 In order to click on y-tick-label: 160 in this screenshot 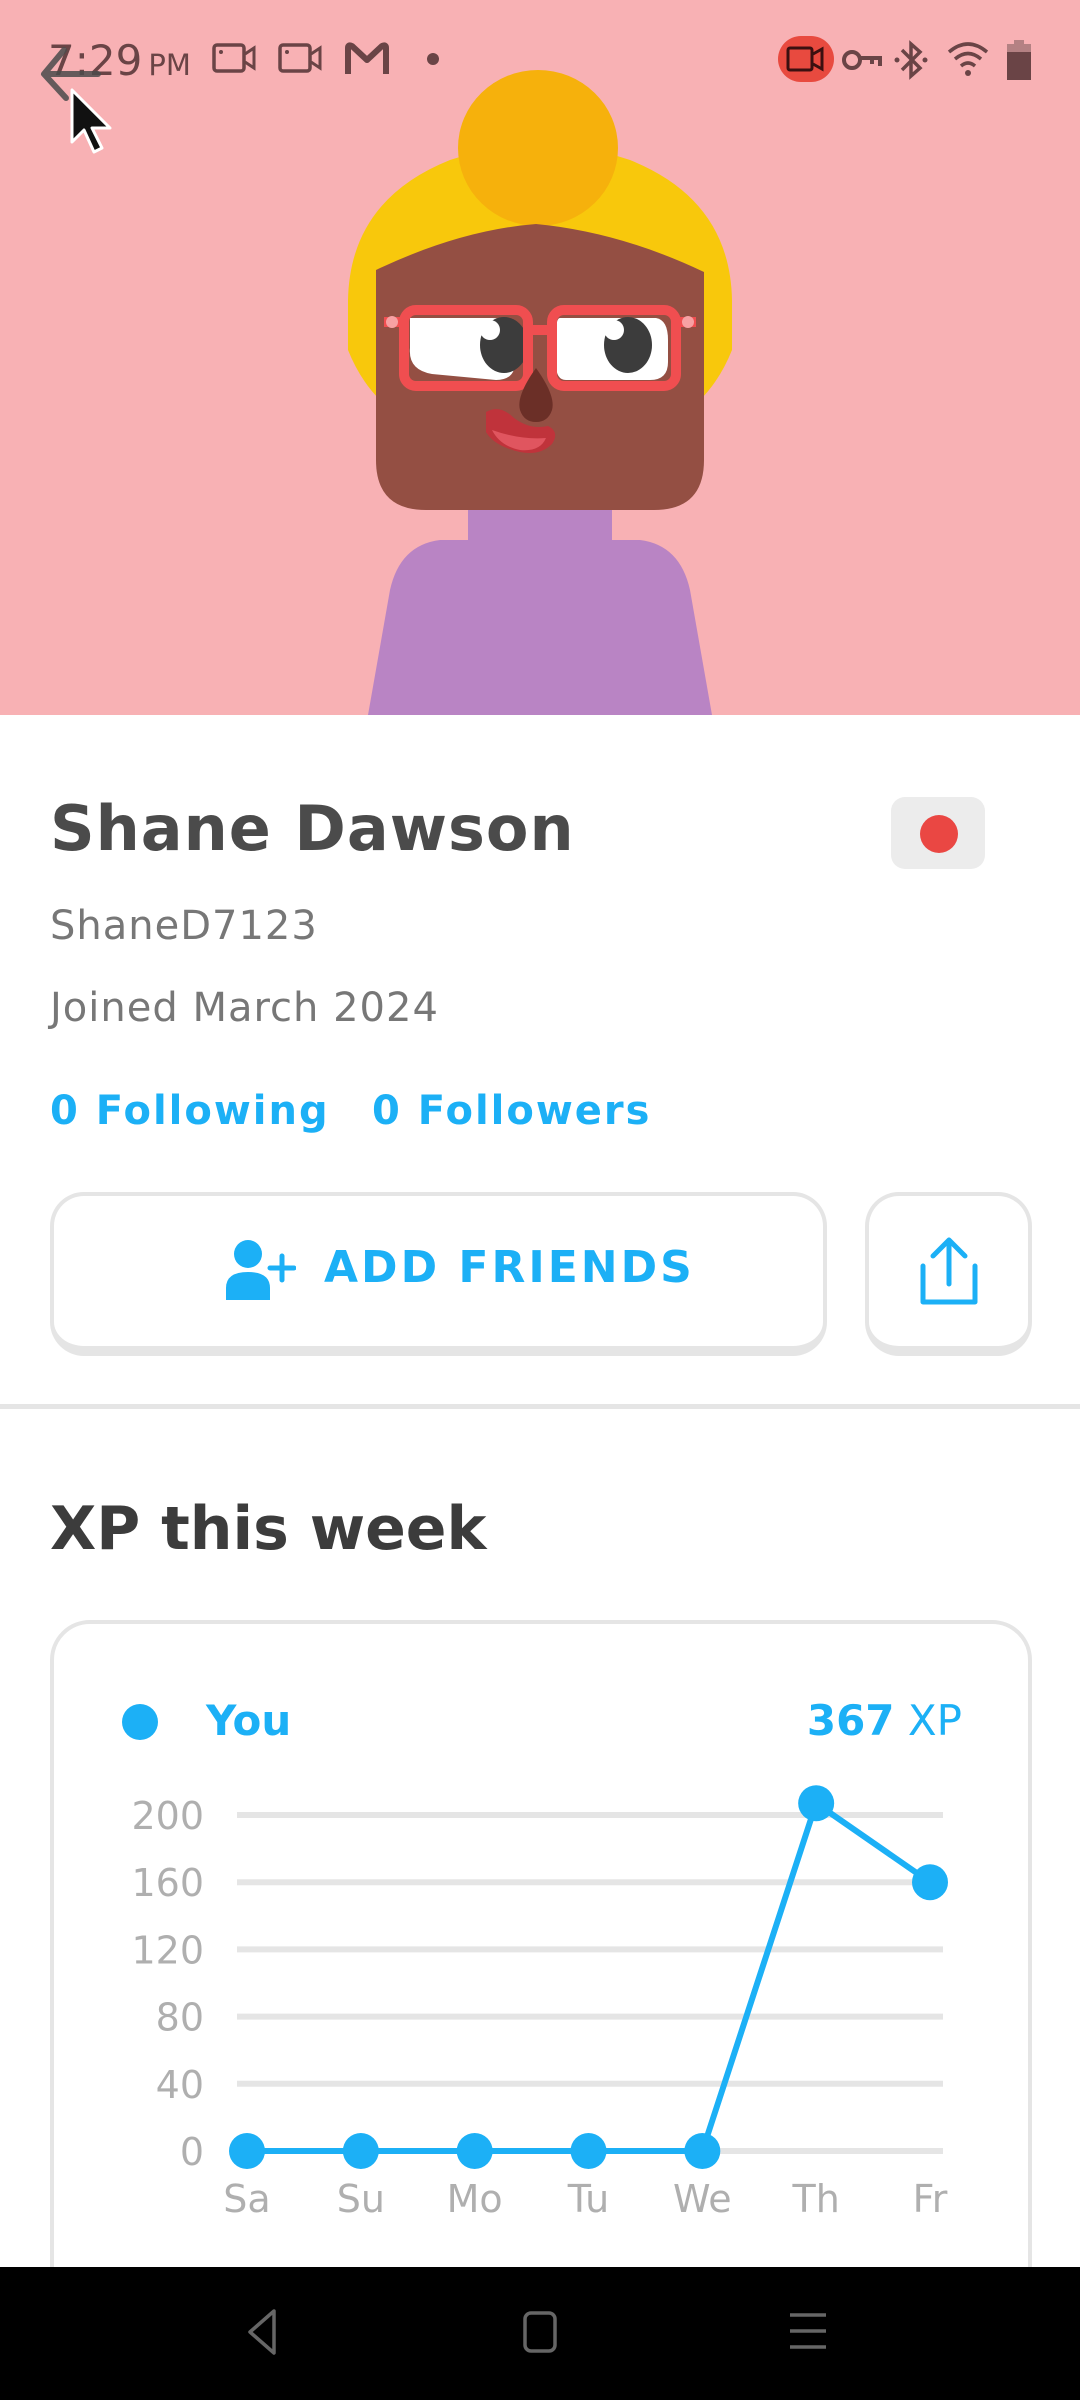, I will do `click(167, 1883)`.